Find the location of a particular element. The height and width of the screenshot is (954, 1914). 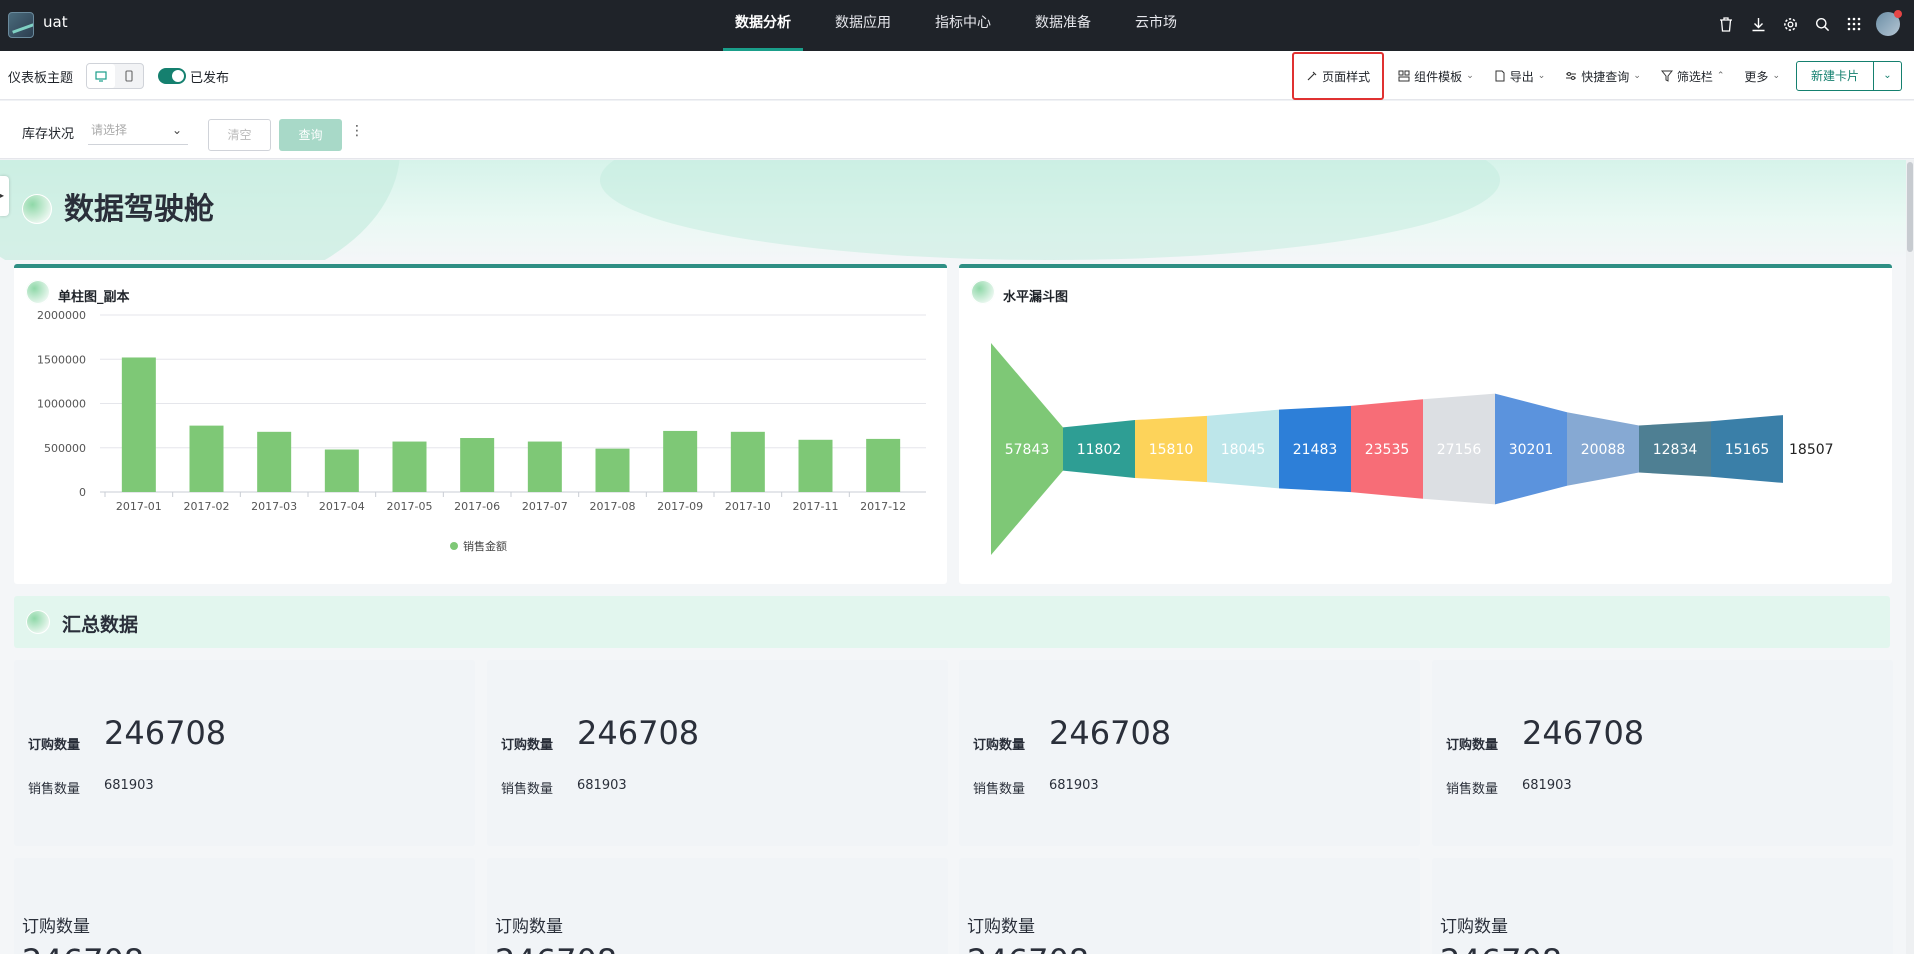

new-card-dropdown-icon: ⌄ is located at coordinates (1888, 76).